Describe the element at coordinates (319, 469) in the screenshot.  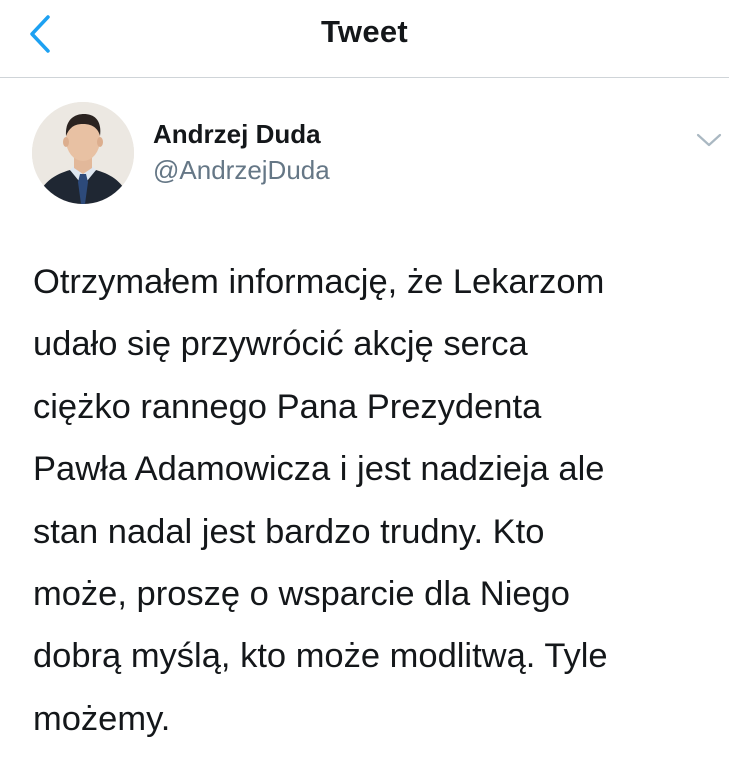
I see `tweet-text-line: Pawła Adamowicza i jest nadzieja ale` at that location.